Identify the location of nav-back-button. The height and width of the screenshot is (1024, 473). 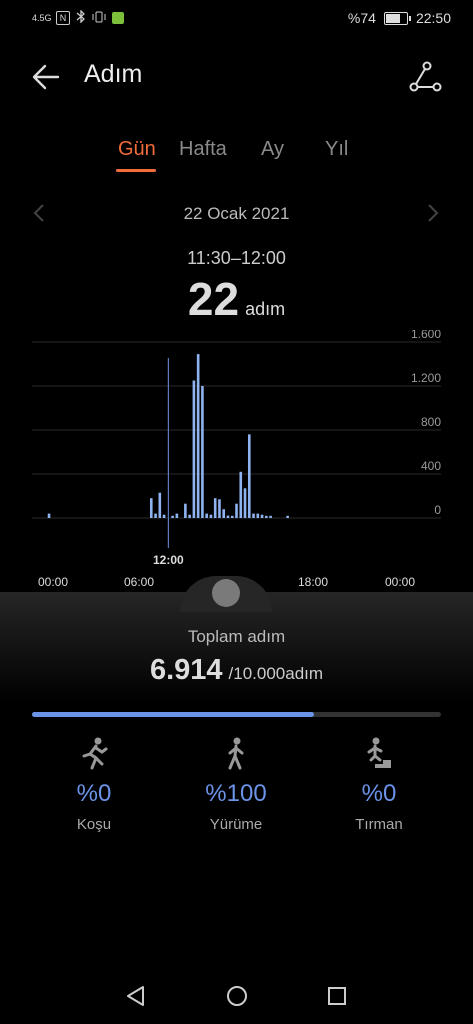
(136, 998).